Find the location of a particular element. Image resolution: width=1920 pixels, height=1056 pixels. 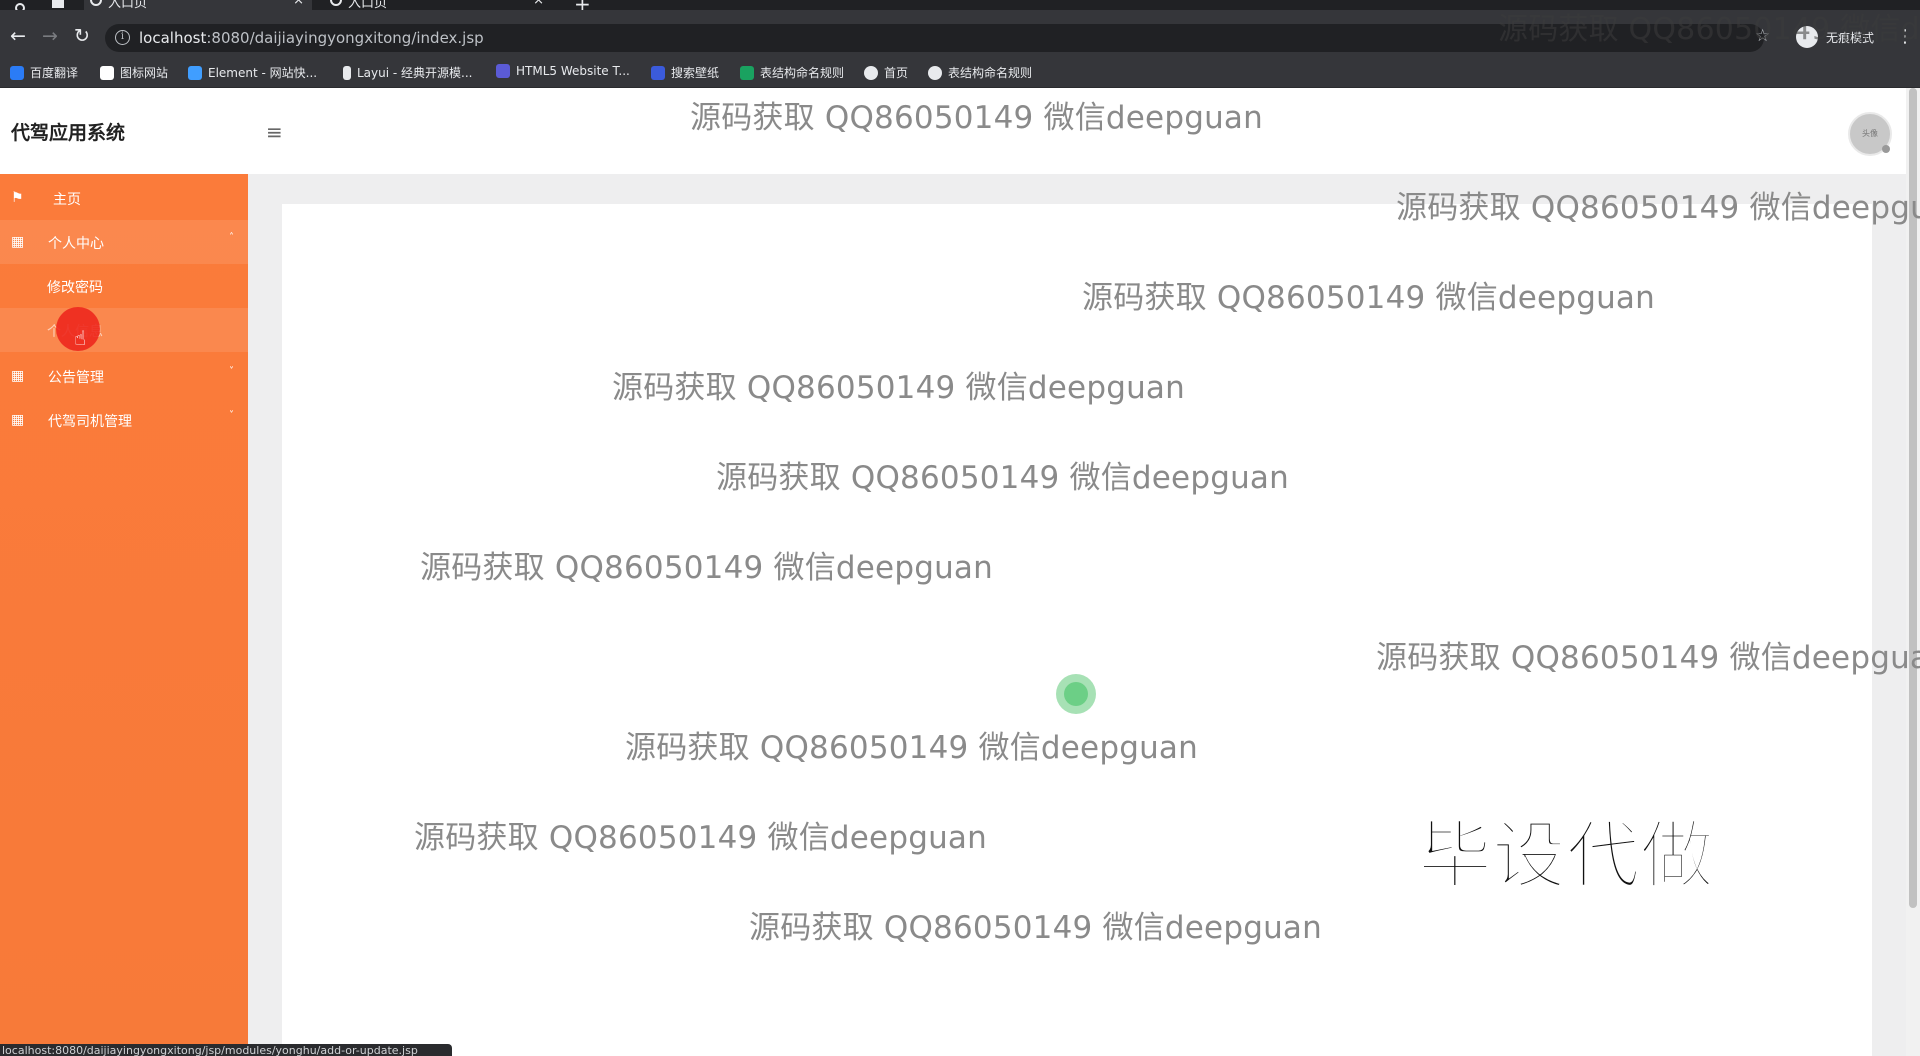

sidebar-subitem-personal-info: 个人信息 is located at coordinates (124, 330).